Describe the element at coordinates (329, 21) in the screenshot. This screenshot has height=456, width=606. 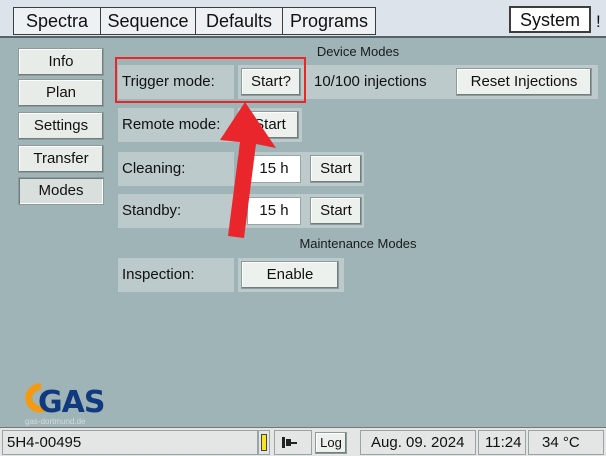
I see `tab-programs: Programs` at that location.